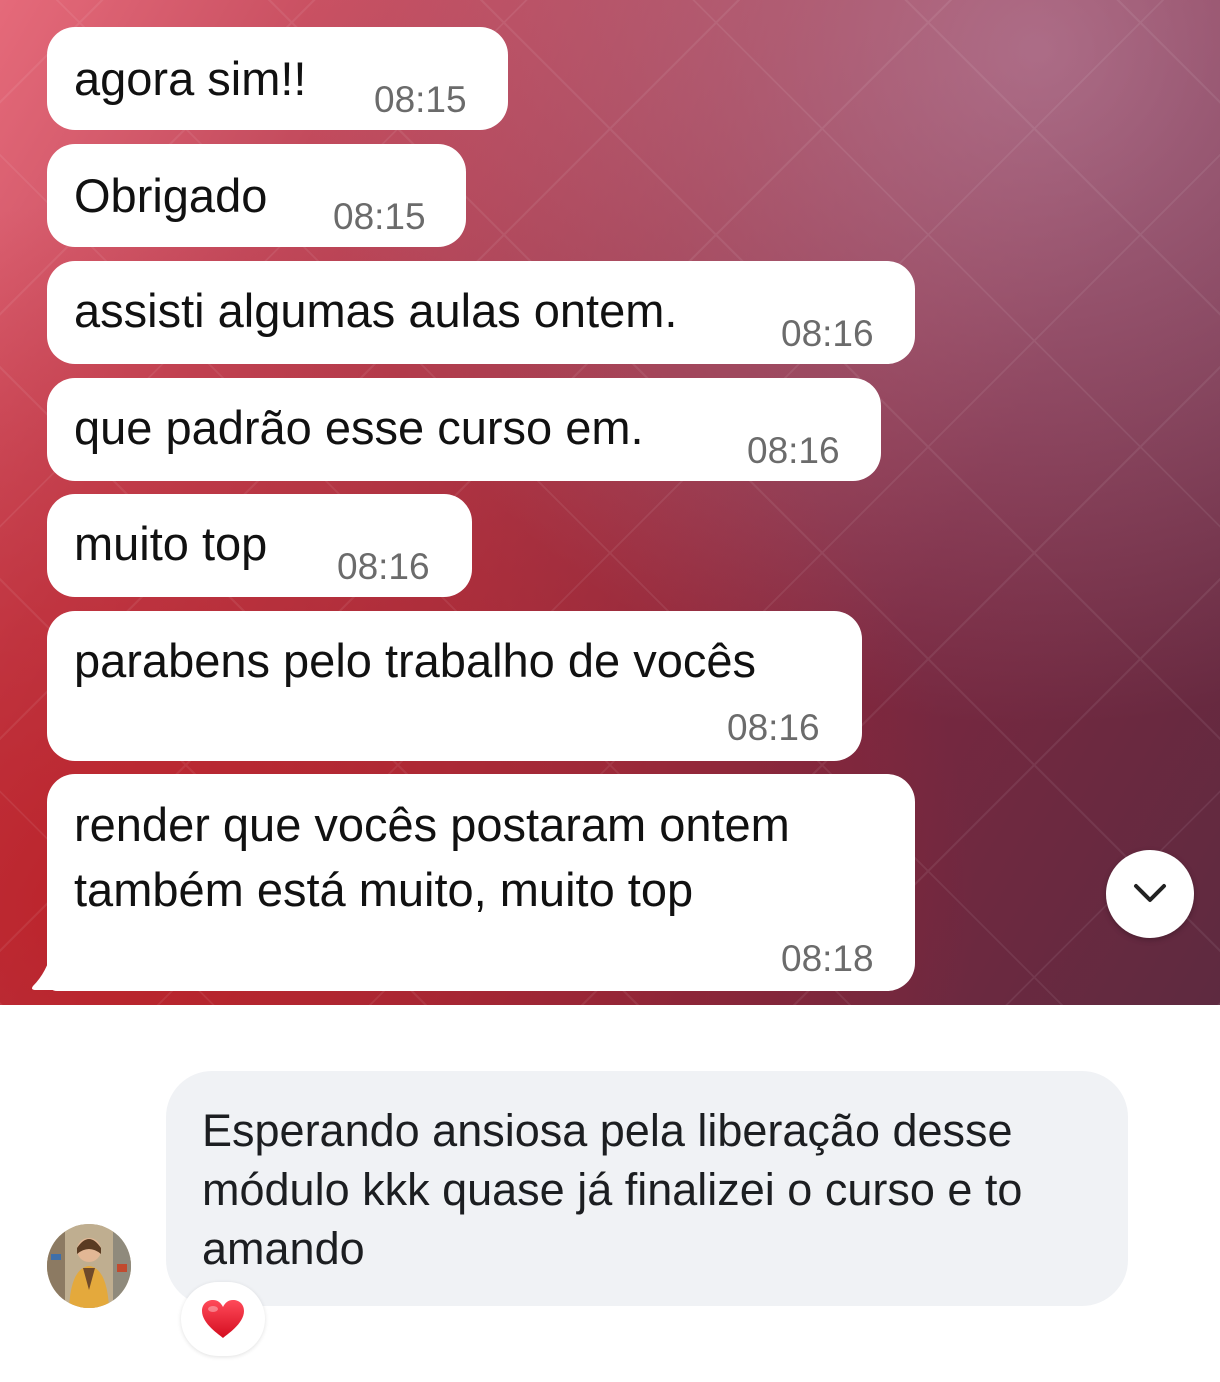 The image size is (1220, 1382). What do you see at coordinates (432, 824) in the screenshot?
I see `message-text-line: render que vocês postaram ontem` at bounding box center [432, 824].